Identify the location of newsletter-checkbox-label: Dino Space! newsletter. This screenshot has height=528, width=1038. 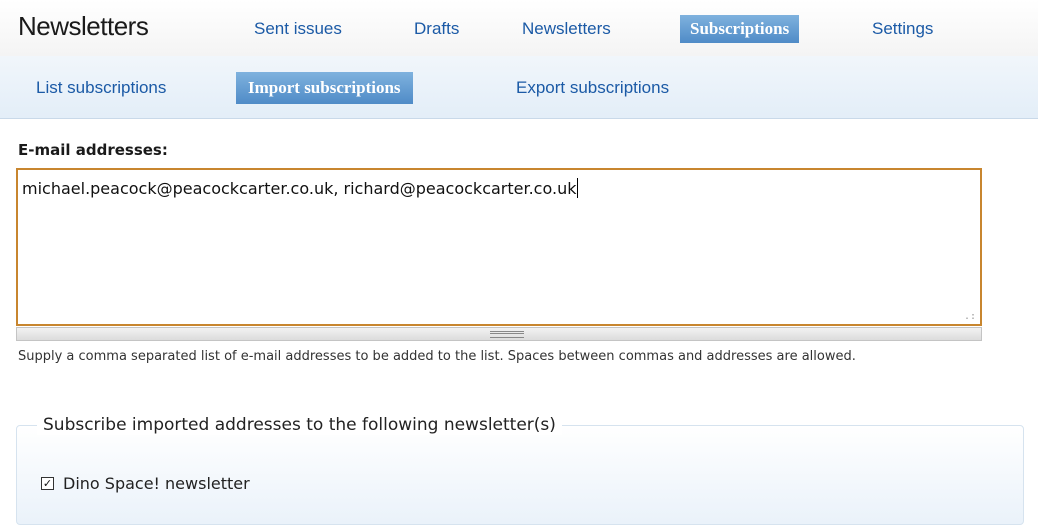
(156, 483).